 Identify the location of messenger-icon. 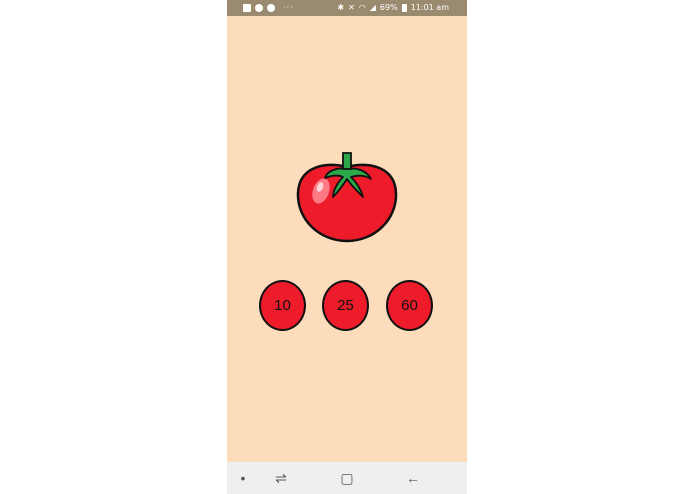
(271, 8).